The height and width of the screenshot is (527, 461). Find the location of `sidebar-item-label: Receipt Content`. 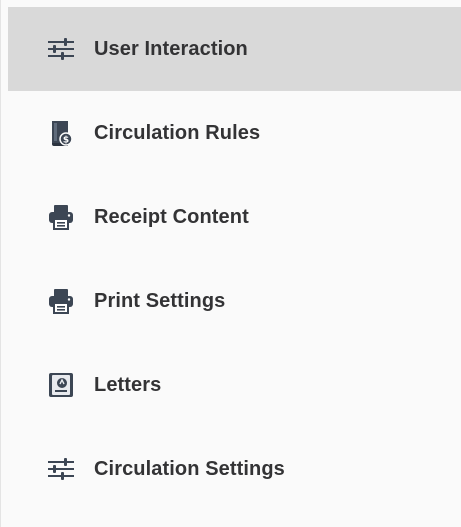

sidebar-item-label: Receipt Content is located at coordinates (171, 216).